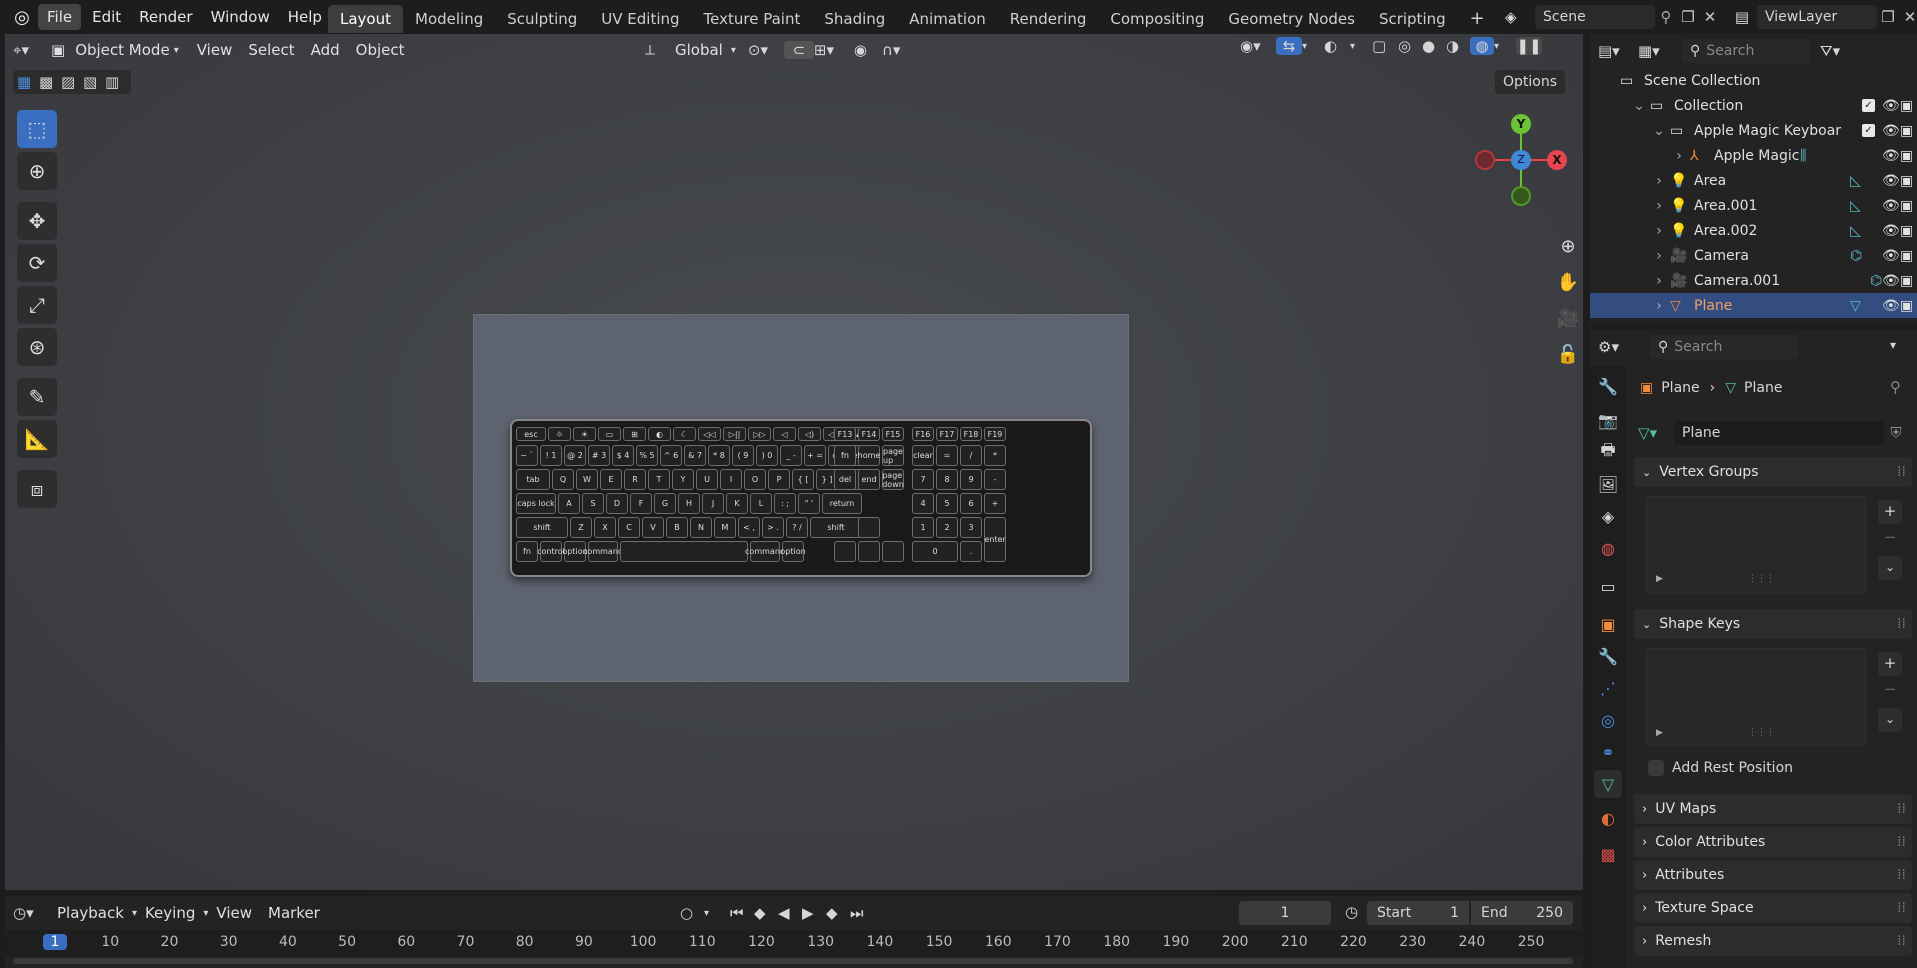  Describe the element at coordinates (766, 913) in the screenshot. I see `prev-keyframe-icon: ◆` at that location.